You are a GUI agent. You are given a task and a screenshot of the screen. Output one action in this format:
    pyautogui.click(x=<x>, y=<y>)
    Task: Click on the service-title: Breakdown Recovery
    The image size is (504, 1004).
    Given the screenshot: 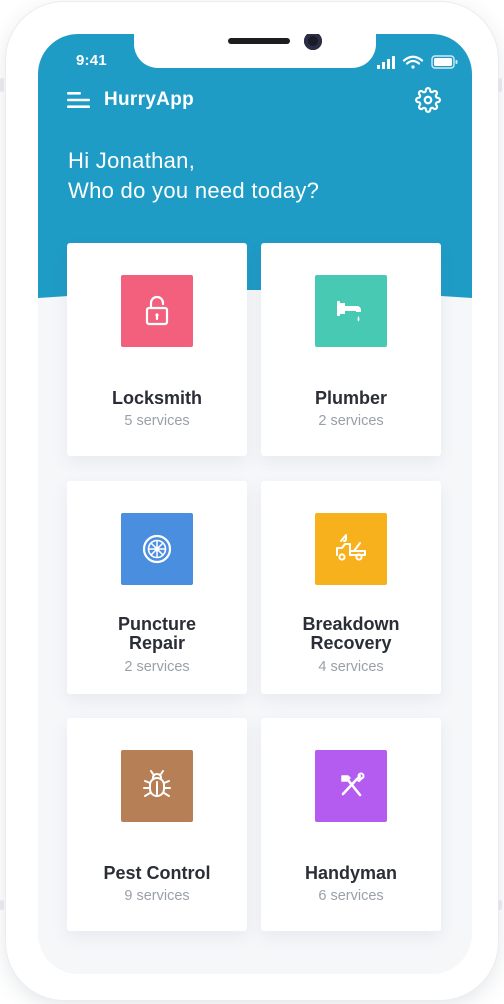 What is the action you would take?
    pyautogui.click(x=351, y=633)
    